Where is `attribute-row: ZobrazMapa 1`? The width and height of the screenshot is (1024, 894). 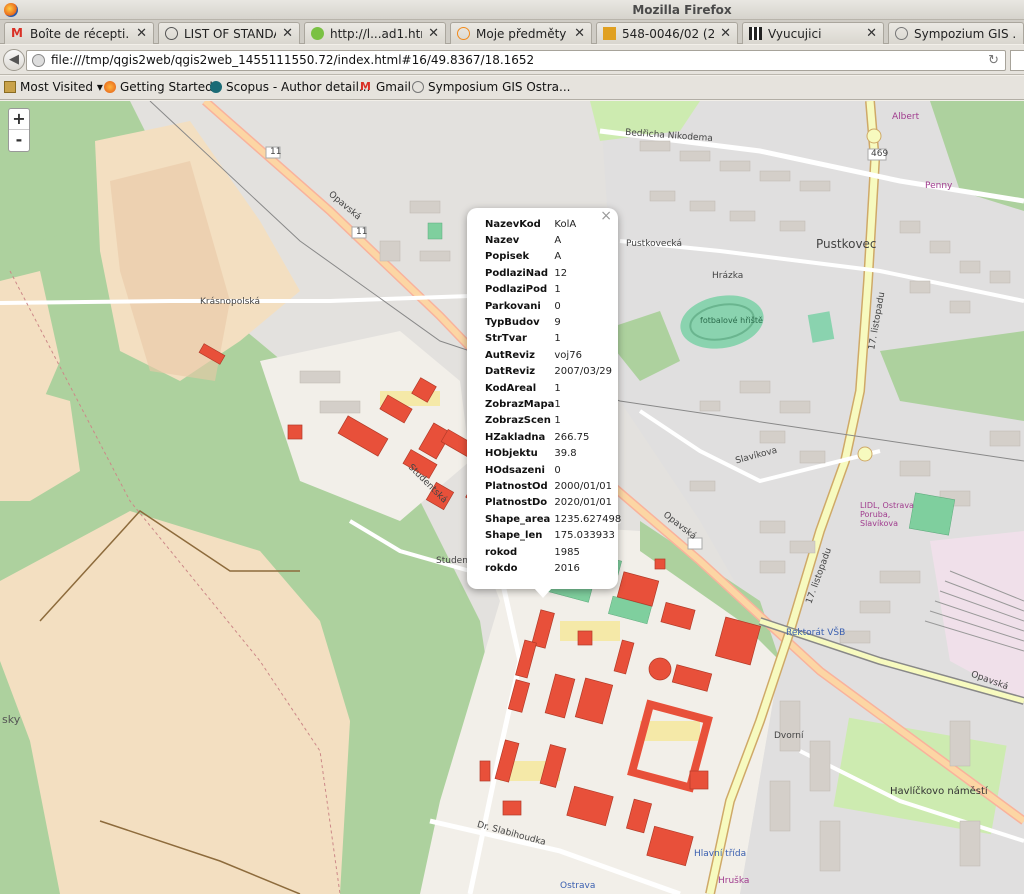 attribute-row: ZobrazMapa 1 is located at coordinates (553, 404).